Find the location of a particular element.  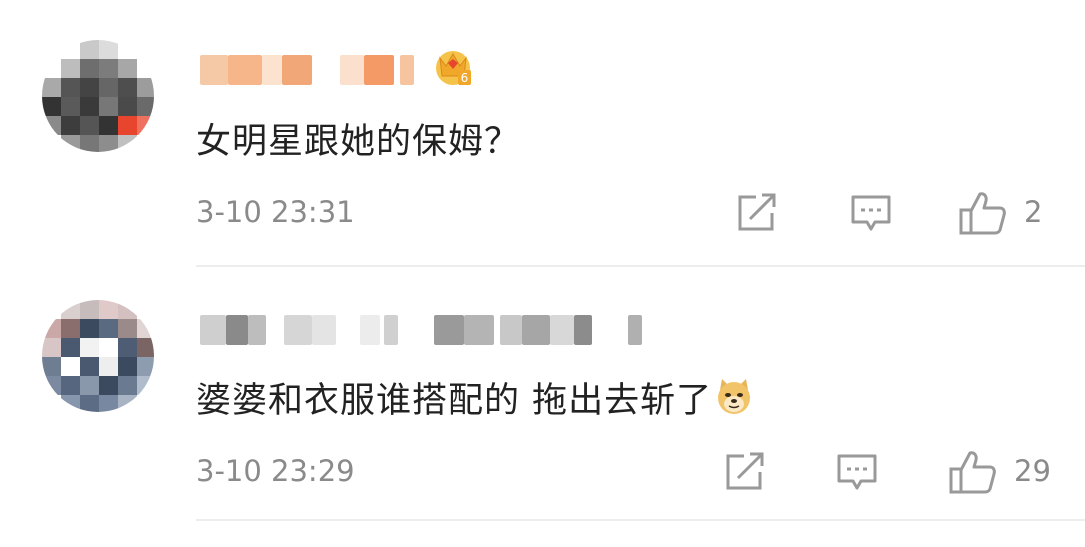

comment-text-content: 婆婆和衣服谁搭配的 拖出去斩了 is located at coordinates (454, 401).